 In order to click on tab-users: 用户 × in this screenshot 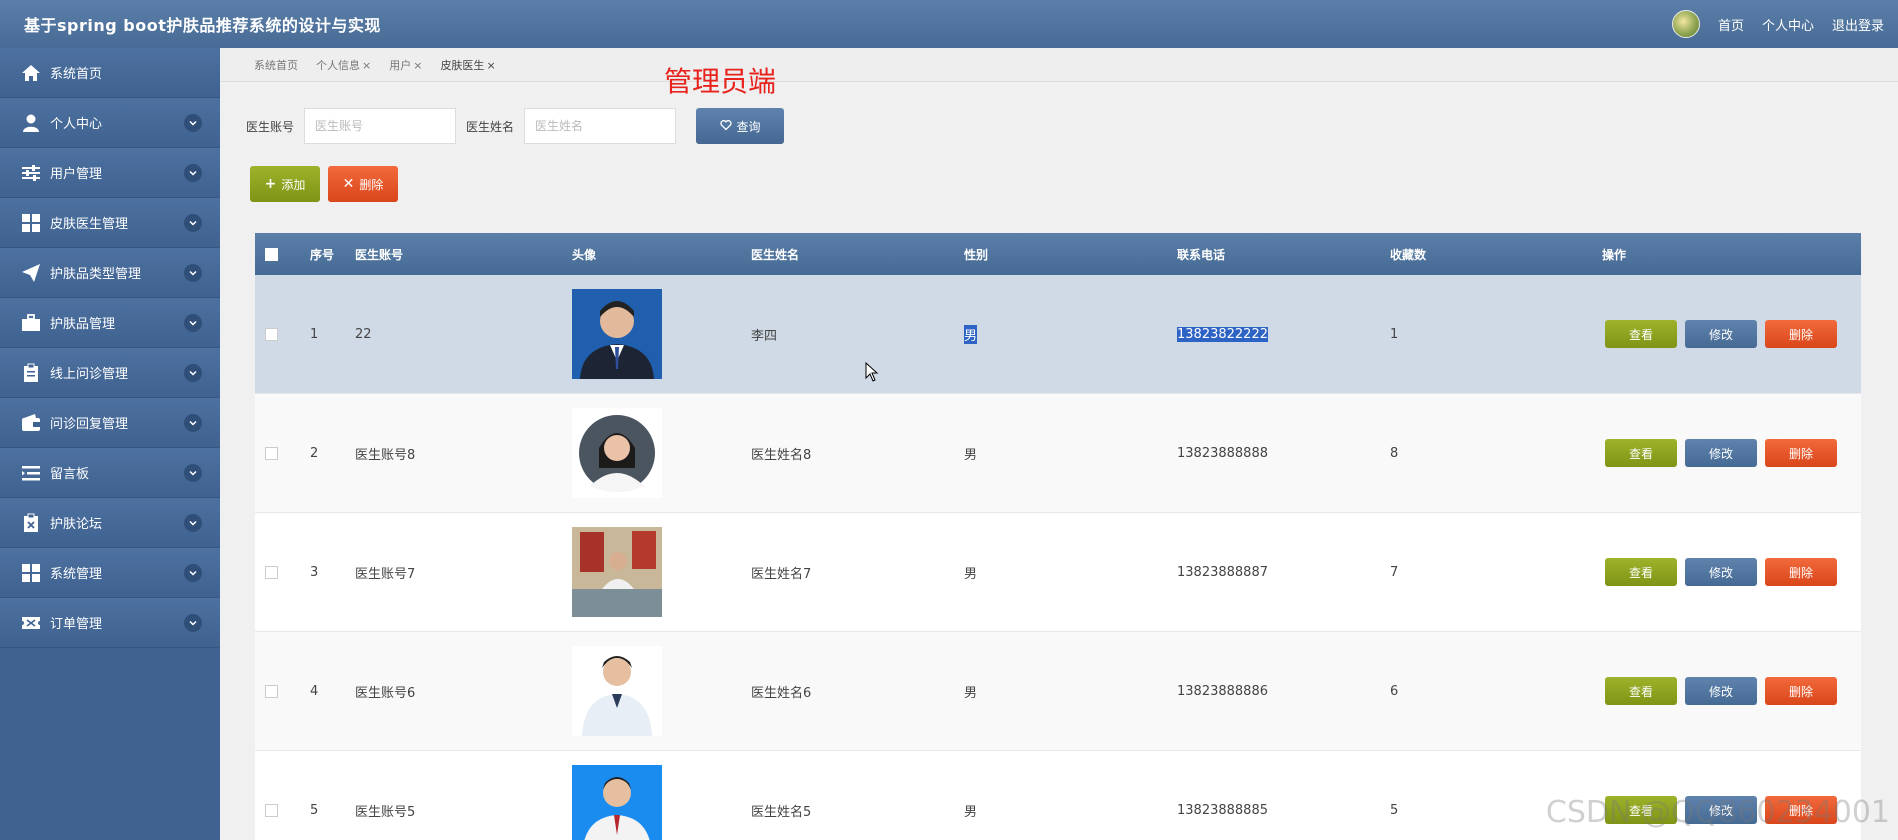, I will do `click(405, 65)`.